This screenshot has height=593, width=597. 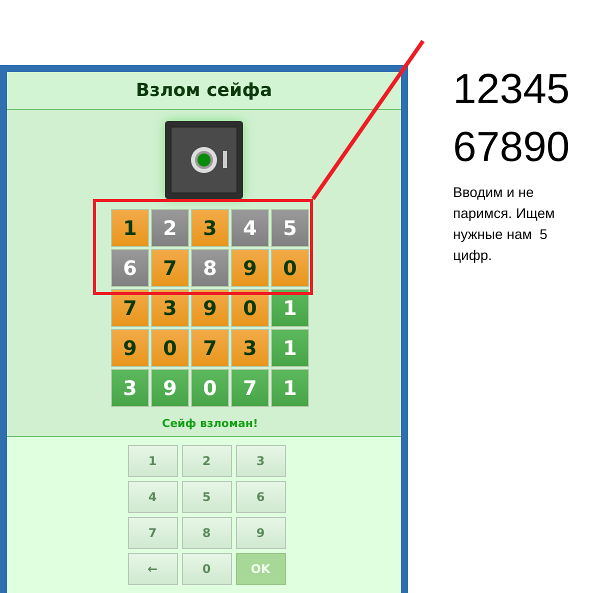 I want to click on code-text: 67890, so click(x=511, y=147).